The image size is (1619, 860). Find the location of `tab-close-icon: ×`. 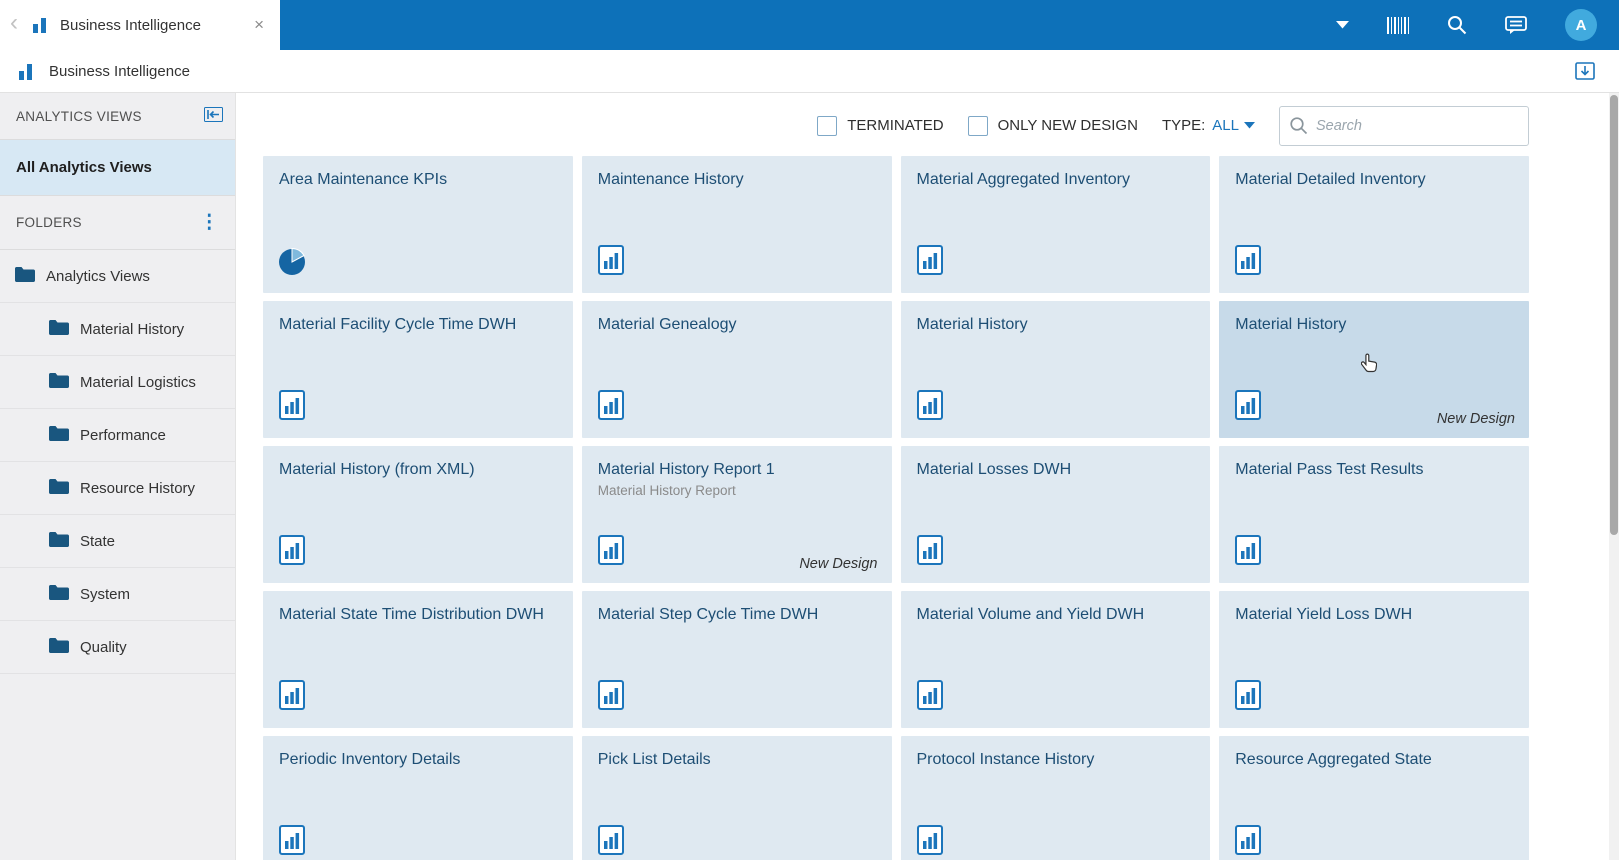

tab-close-icon: × is located at coordinates (259, 25).